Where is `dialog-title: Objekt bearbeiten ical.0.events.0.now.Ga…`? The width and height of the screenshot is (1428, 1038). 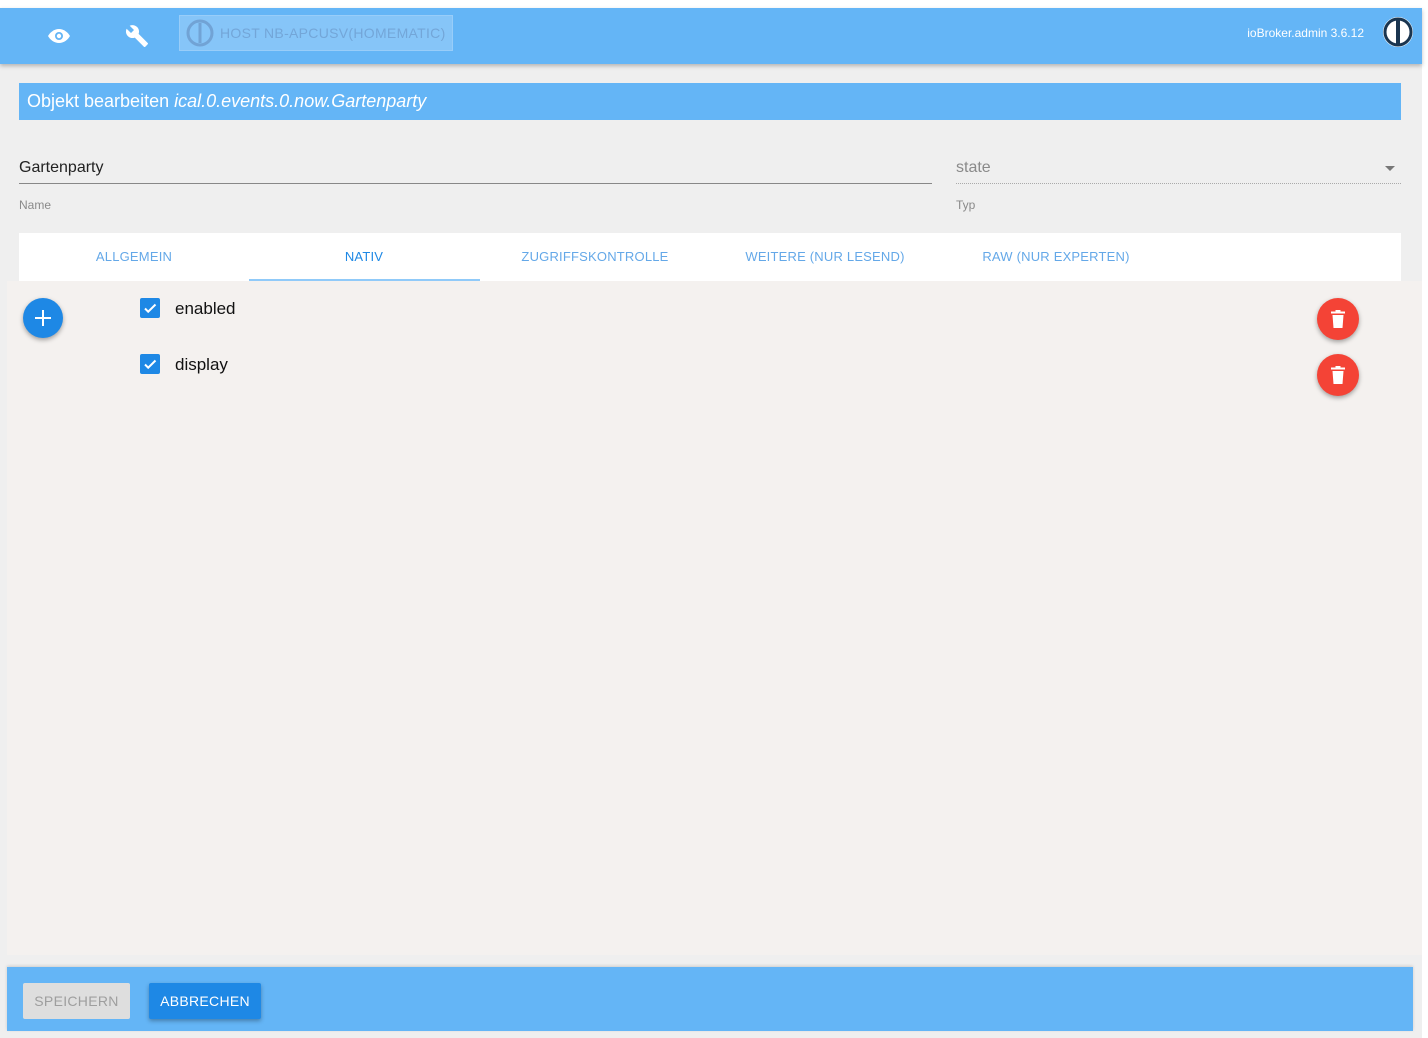 dialog-title: Objekt bearbeiten ical.0.events.0.now.Ga… is located at coordinates (710, 101).